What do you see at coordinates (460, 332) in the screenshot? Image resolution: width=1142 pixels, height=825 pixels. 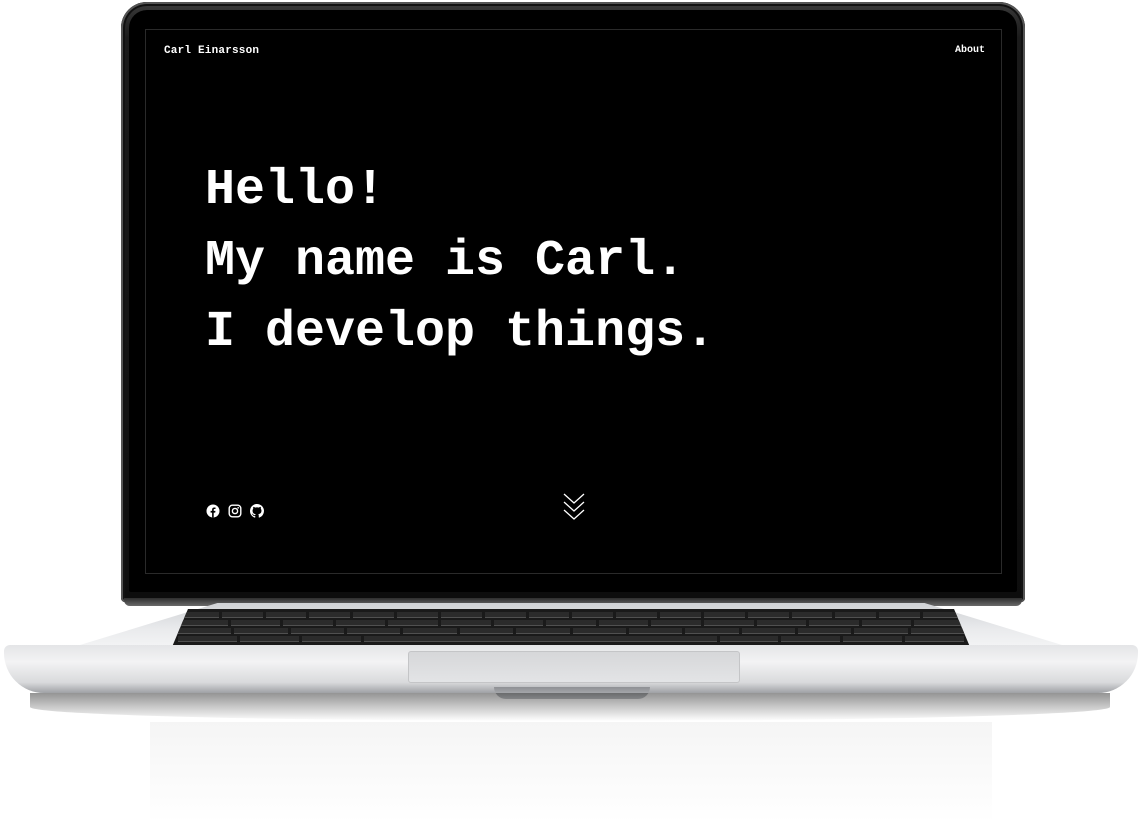 I see `hero-line-tagline: I develop things.` at bounding box center [460, 332].